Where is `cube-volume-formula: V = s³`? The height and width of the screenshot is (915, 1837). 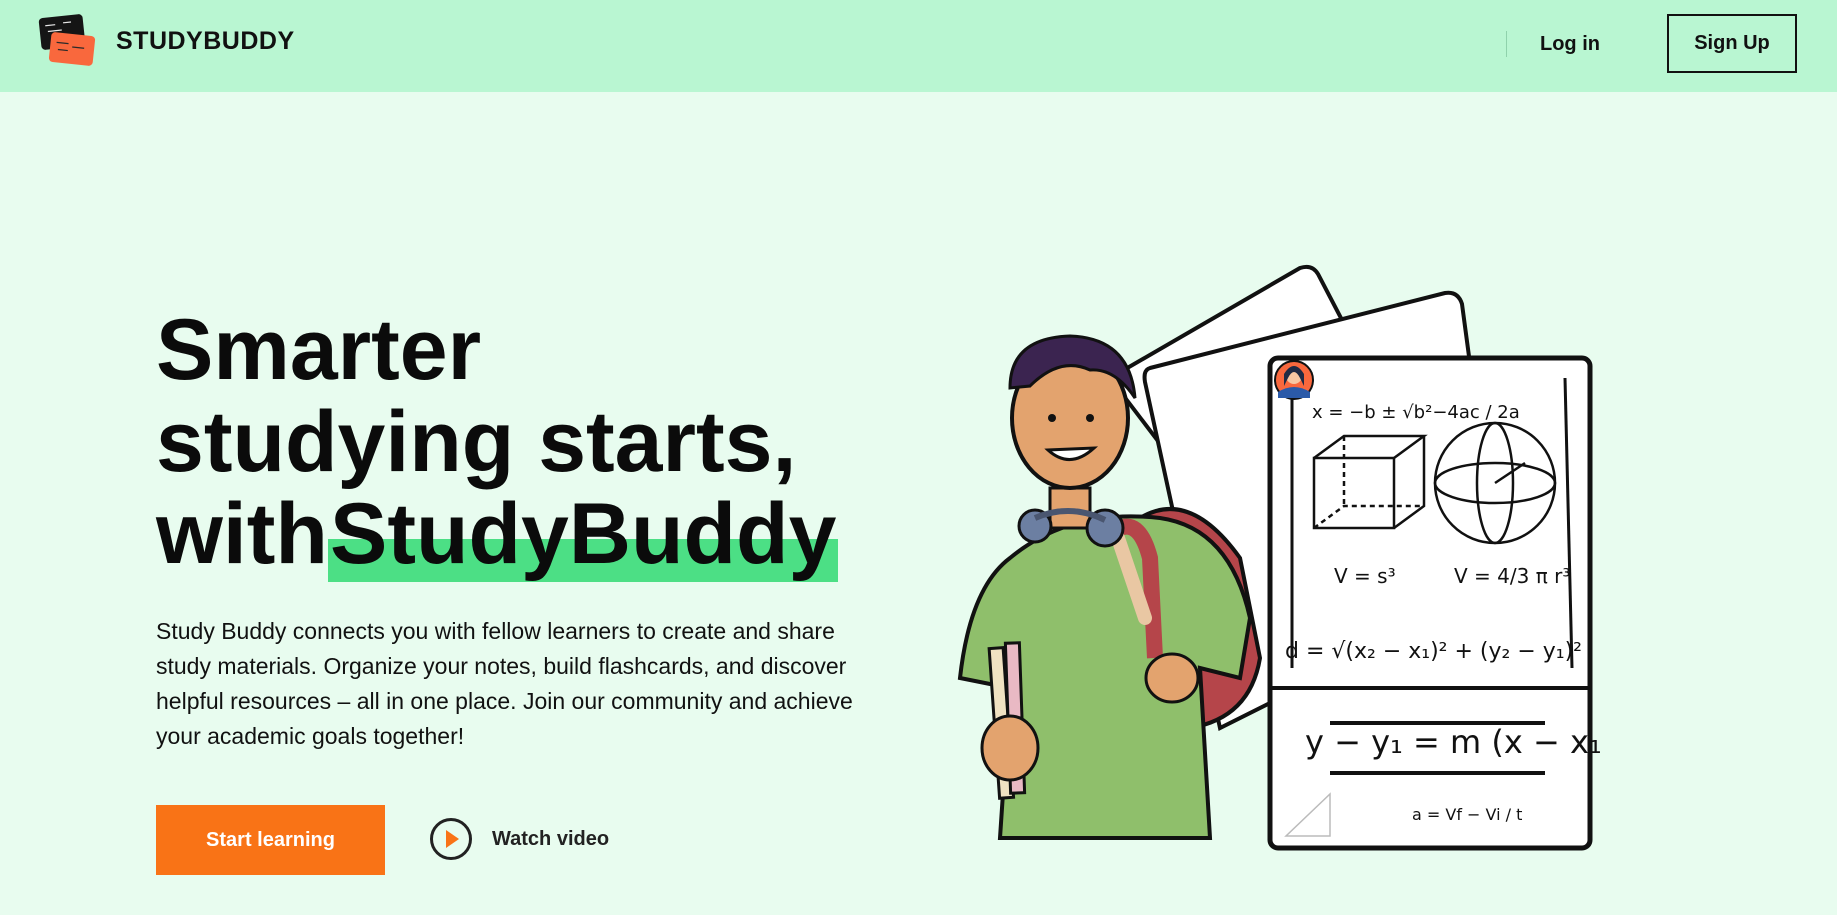 cube-volume-formula: V = s³ is located at coordinates (1365, 576).